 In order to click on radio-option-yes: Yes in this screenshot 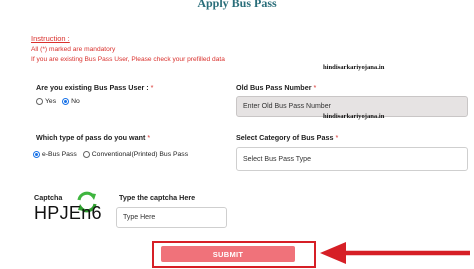, I will do `click(46, 101)`.